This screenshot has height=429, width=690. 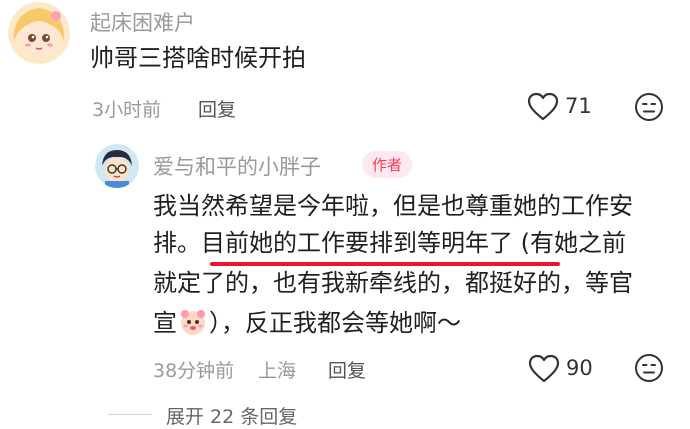 I want to click on expand-replies-button: 展开 22 条回复, so click(x=231, y=415).